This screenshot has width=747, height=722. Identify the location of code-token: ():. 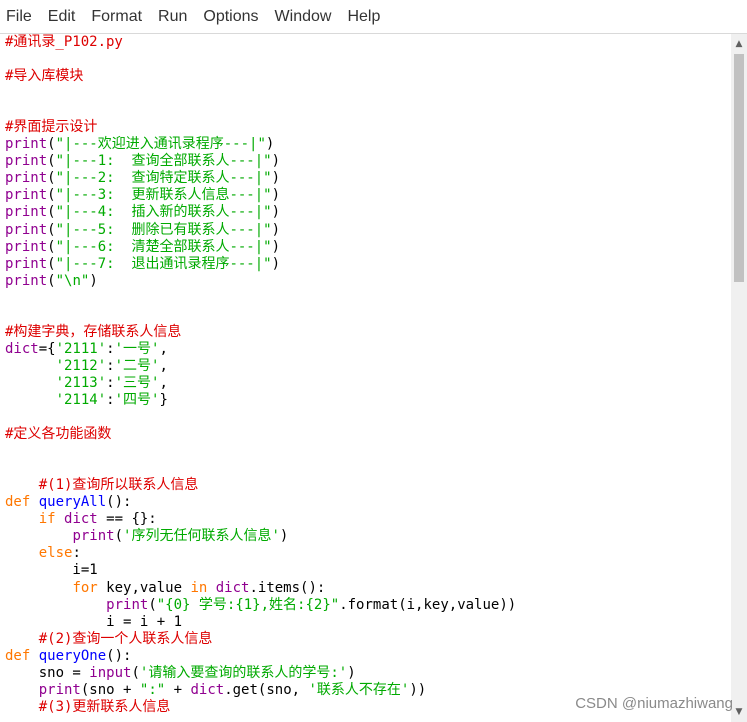
(119, 502).